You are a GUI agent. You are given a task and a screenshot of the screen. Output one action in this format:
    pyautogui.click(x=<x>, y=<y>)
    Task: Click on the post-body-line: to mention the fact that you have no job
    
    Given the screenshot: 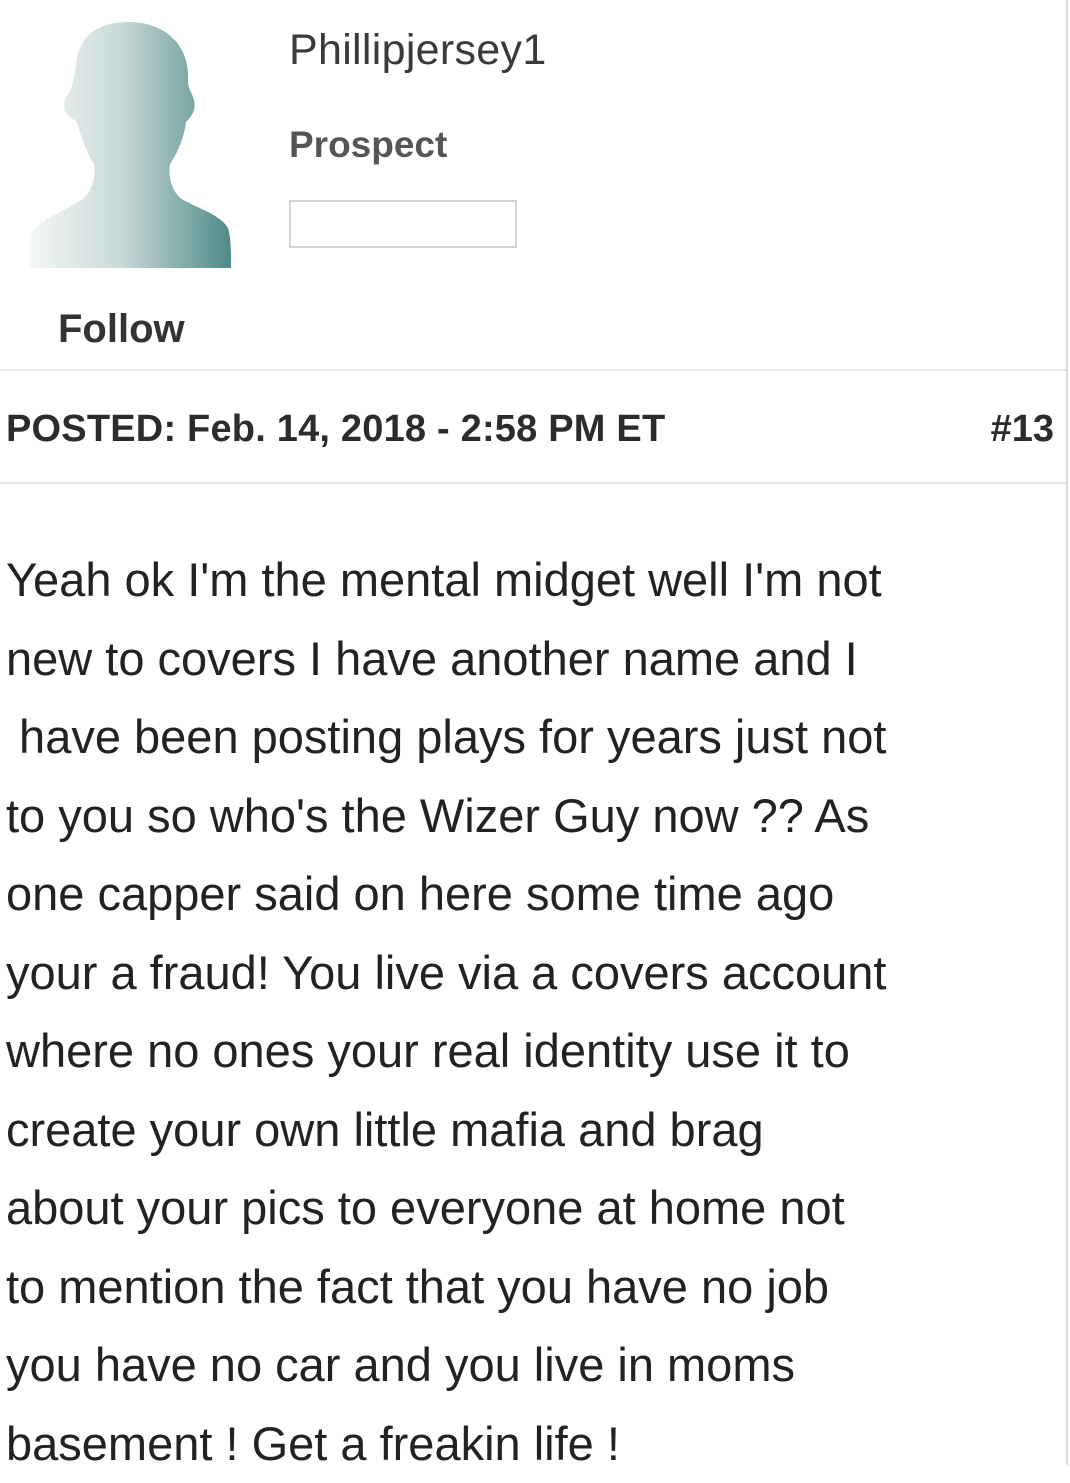 What is the action you would take?
    pyautogui.click(x=531, y=1287)
    